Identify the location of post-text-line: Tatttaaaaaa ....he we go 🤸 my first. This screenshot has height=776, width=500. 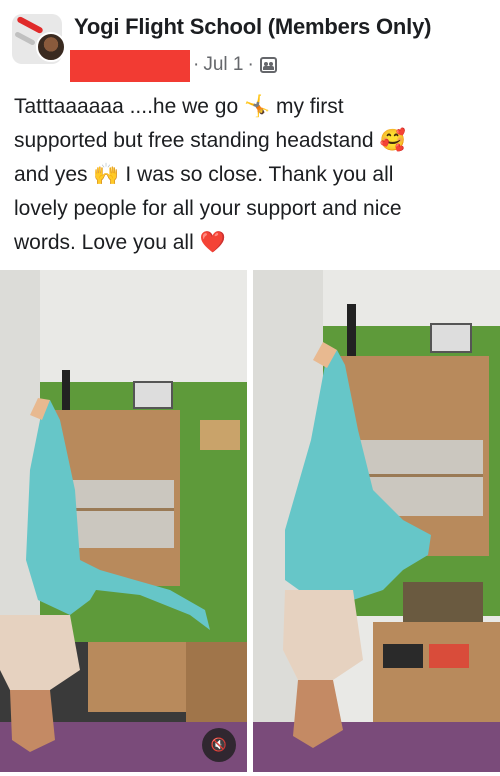
(179, 106).